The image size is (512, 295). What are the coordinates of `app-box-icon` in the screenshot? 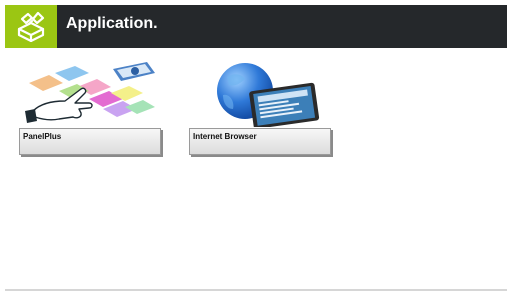 It's located at (31, 26).